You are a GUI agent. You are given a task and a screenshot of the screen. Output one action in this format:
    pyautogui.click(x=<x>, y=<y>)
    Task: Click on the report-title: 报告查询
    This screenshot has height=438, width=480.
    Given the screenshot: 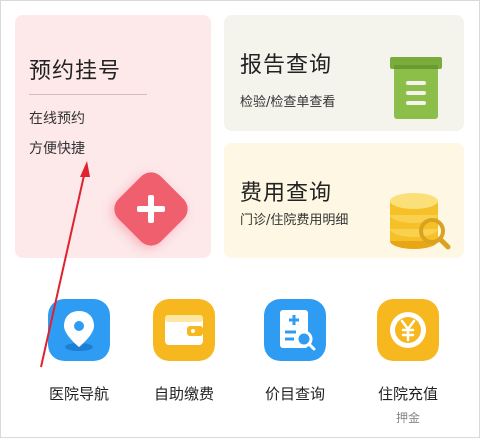 What is the action you would take?
    pyautogui.click(x=286, y=65)
    